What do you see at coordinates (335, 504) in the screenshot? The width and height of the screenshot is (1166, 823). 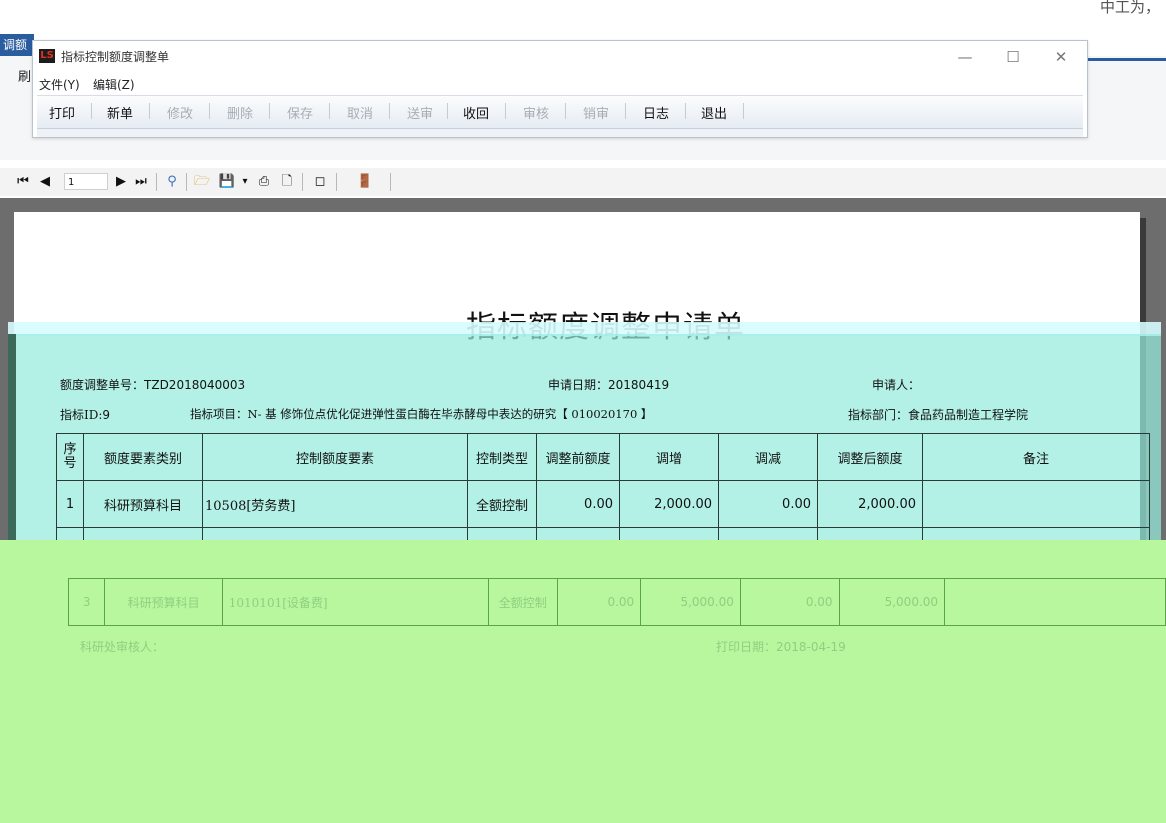 I see `cell-element: 10508[劳务费]` at bounding box center [335, 504].